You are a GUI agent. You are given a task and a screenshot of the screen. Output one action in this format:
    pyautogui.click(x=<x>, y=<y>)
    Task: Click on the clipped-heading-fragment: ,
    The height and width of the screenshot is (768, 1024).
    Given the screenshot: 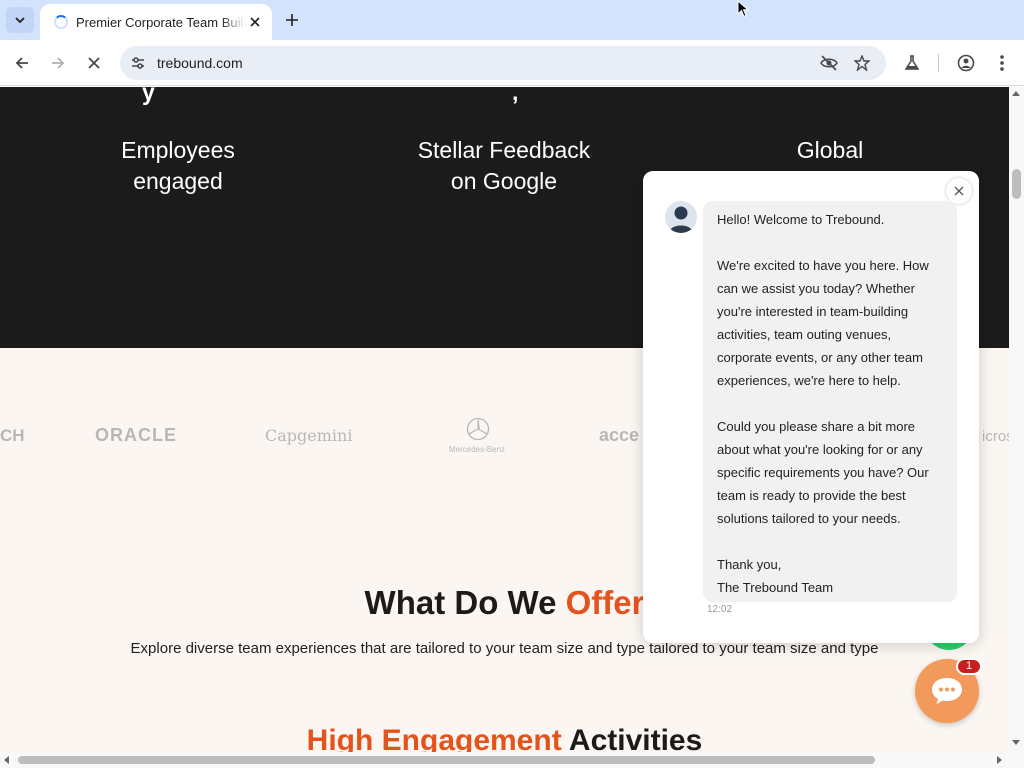 What is the action you would take?
    pyautogui.click(x=515, y=96)
    